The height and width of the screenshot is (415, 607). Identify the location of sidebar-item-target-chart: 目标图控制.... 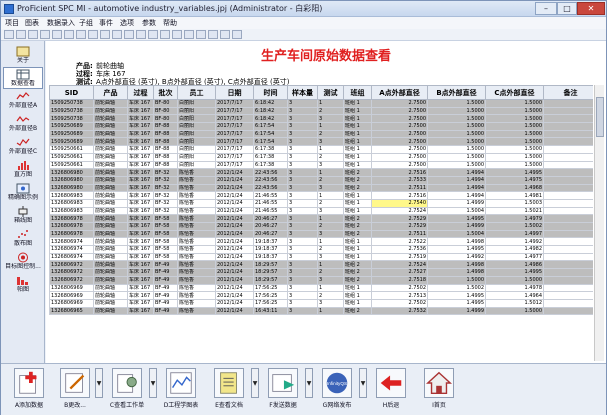
(23, 262).